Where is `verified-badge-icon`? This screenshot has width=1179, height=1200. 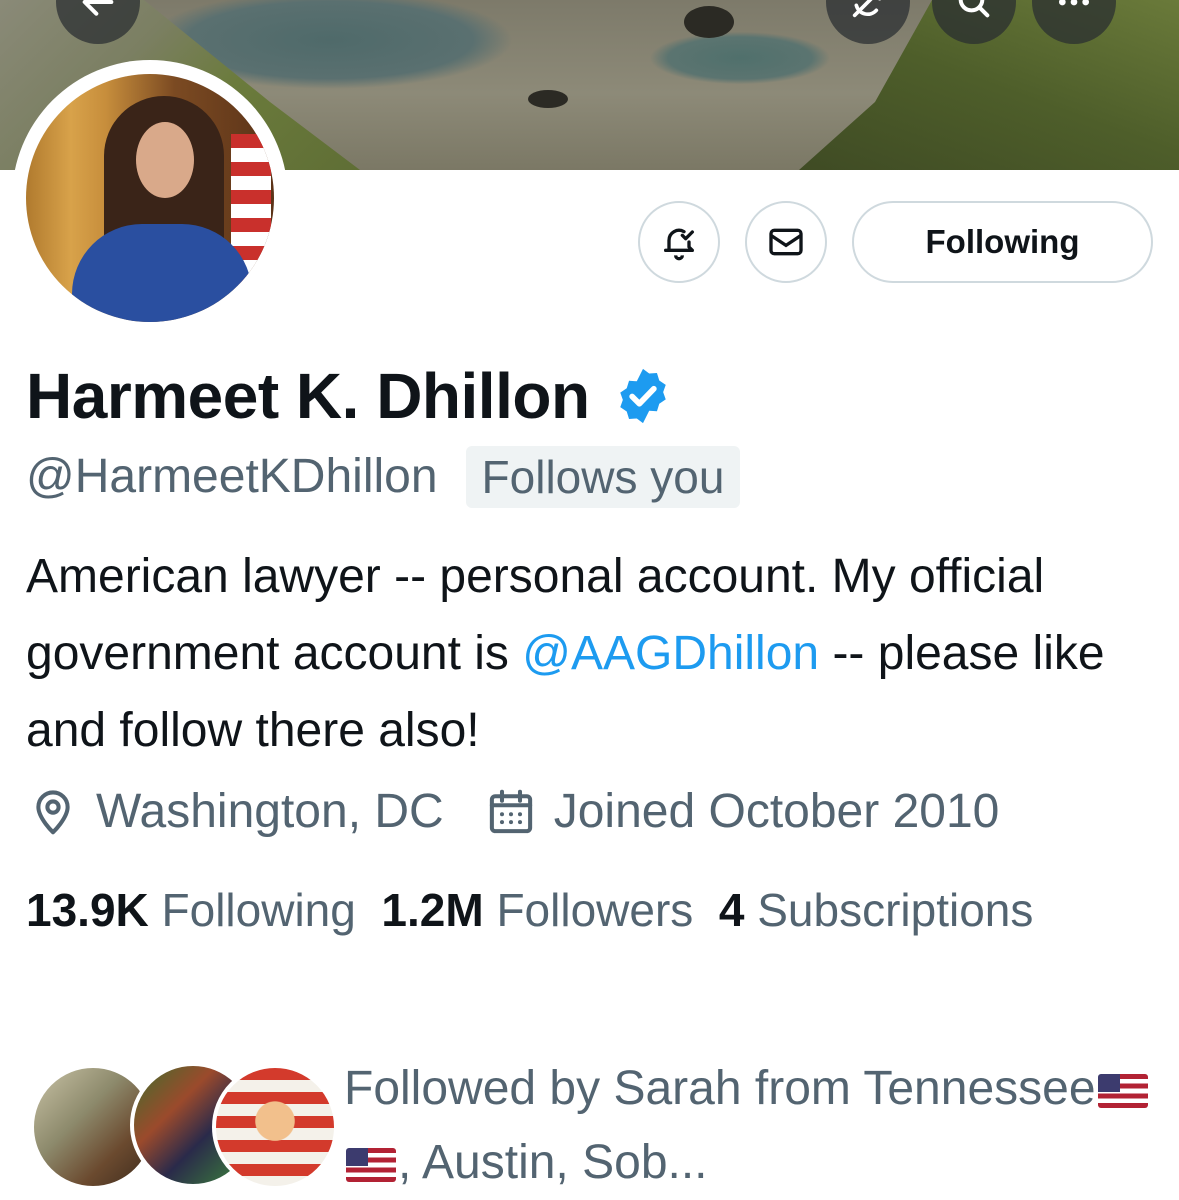
verified-badge-icon is located at coordinates (643, 396).